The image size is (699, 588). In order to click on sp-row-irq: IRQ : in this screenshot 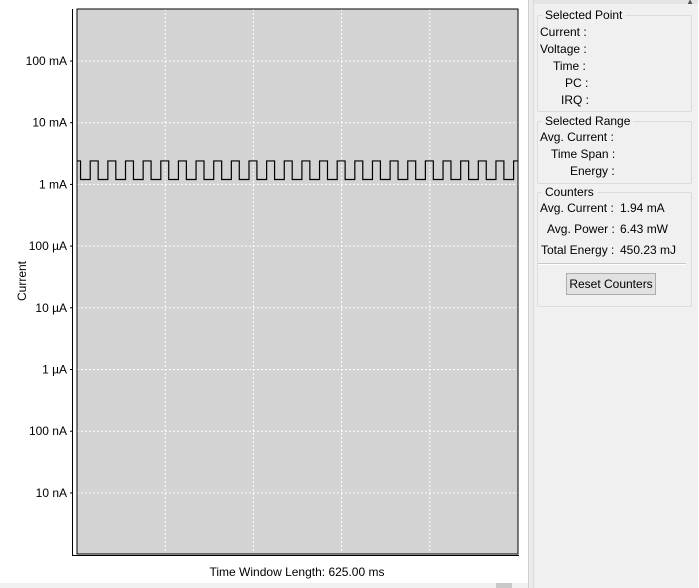, I will do `click(609, 100)`.